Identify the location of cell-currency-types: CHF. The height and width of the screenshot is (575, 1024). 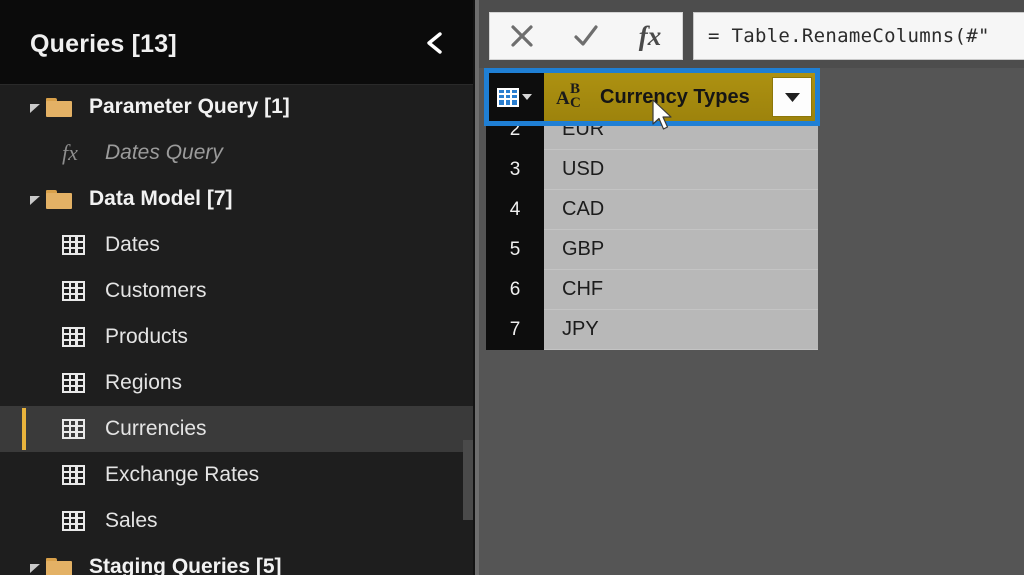
(681, 290).